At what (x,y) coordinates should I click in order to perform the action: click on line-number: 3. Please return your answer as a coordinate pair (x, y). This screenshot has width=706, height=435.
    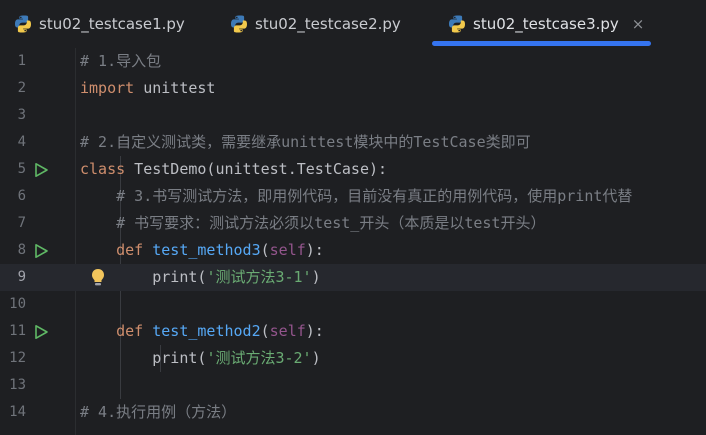
    Looking at the image, I should click on (21, 115).